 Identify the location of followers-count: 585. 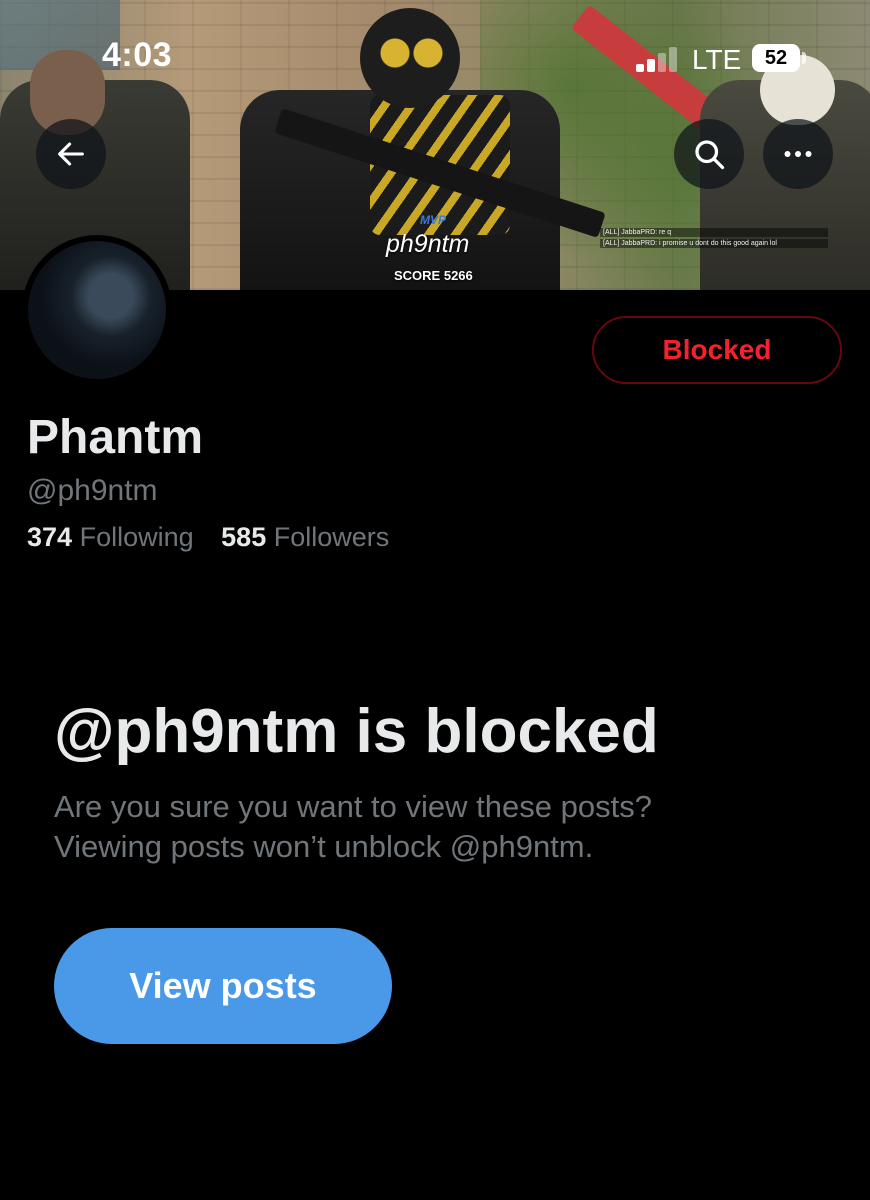
(244, 537).